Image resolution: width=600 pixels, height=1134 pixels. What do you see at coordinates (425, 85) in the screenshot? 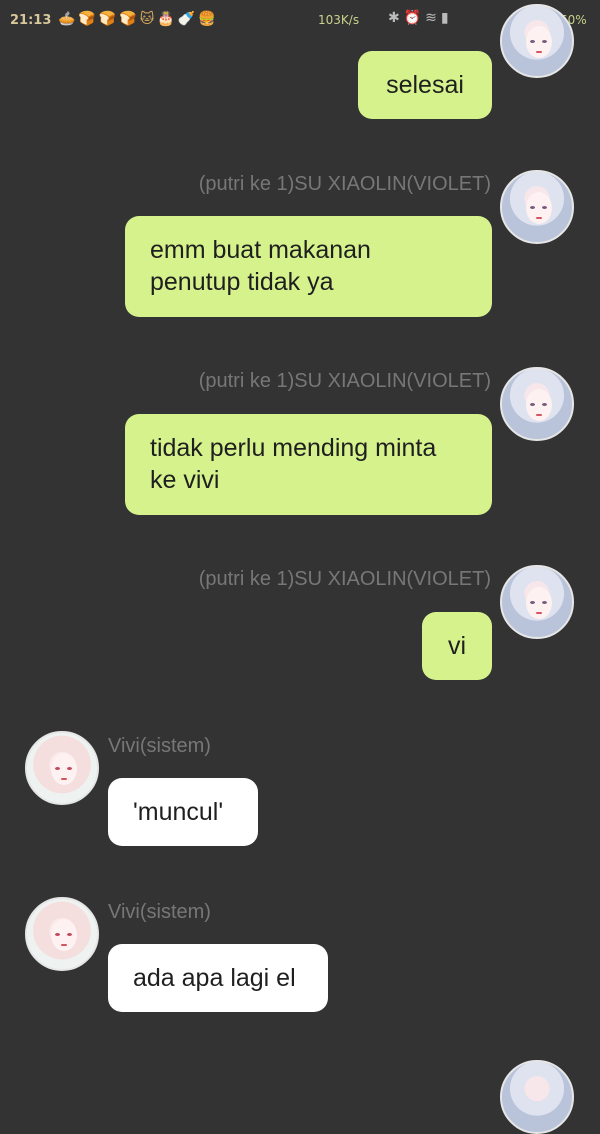
I see `message-bubble: selesai` at bounding box center [425, 85].